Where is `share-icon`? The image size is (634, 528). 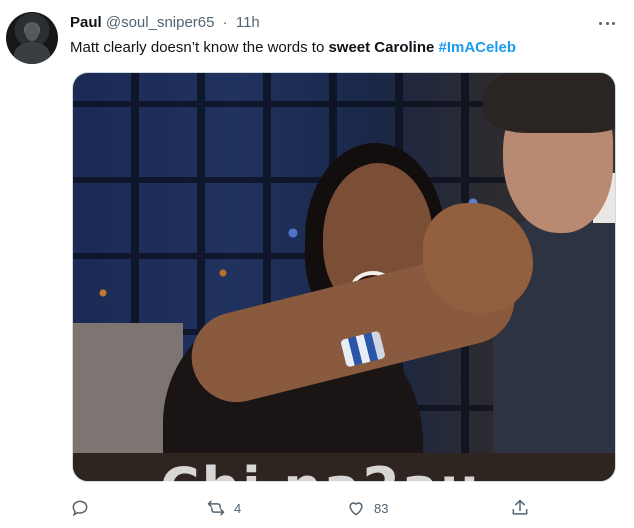
share-icon is located at coordinates (520, 507).